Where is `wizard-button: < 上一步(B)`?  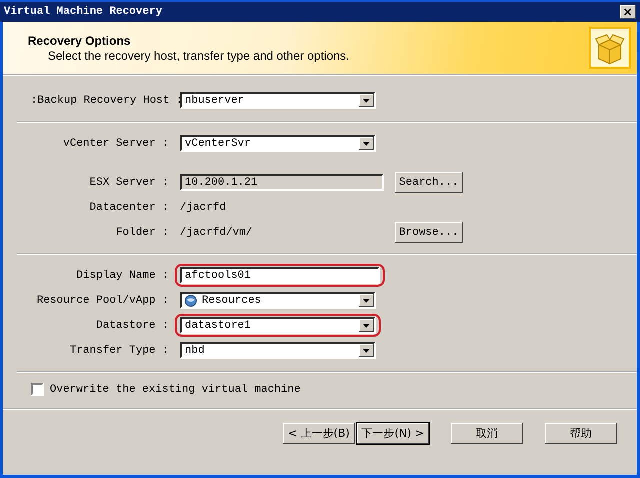
wizard-button: < 上一步(B) is located at coordinates (319, 433).